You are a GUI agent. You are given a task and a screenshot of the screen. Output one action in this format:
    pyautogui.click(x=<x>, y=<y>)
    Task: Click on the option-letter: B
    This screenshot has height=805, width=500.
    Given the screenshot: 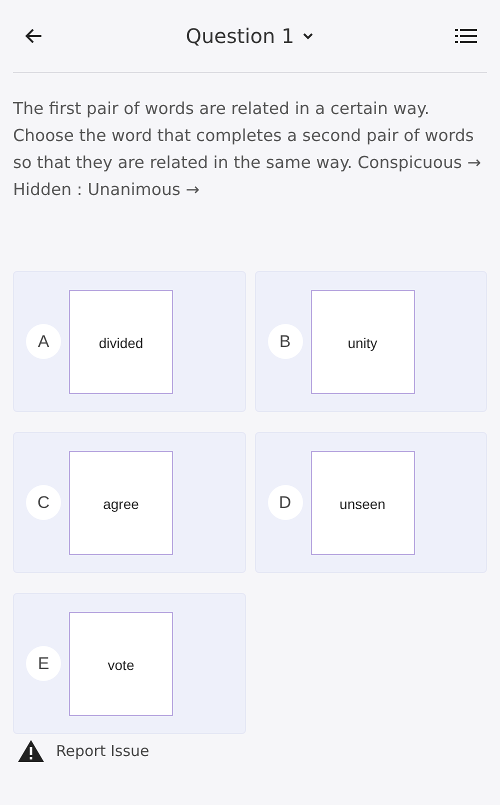 What is the action you would take?
    pyautogui.click(x=285, y=341)
    